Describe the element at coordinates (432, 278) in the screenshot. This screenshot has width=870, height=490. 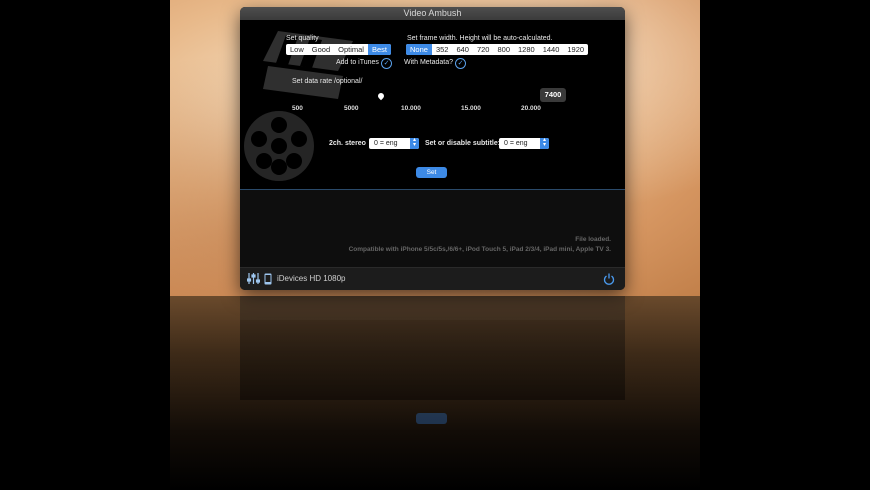
I see `bottom-bar: iDevices HD 1080p` at that location.